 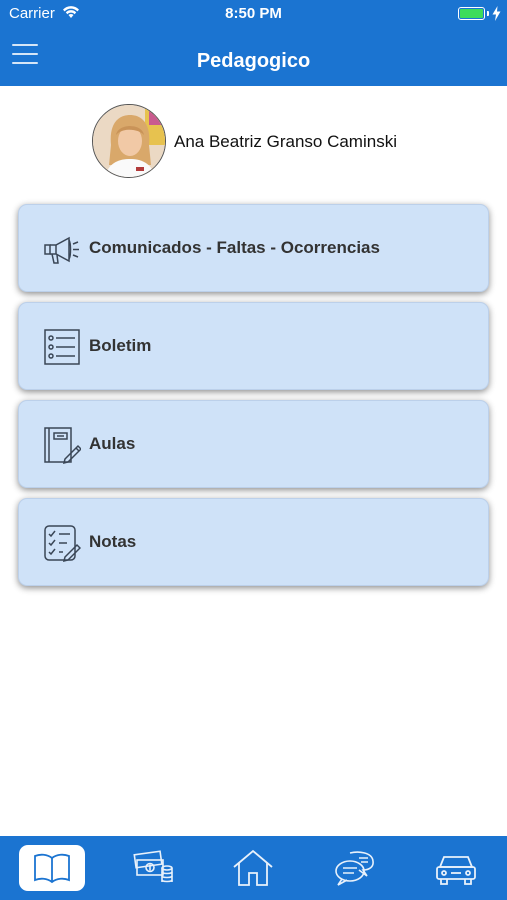 I want to click on car-icon, so click(x=456, y=870).